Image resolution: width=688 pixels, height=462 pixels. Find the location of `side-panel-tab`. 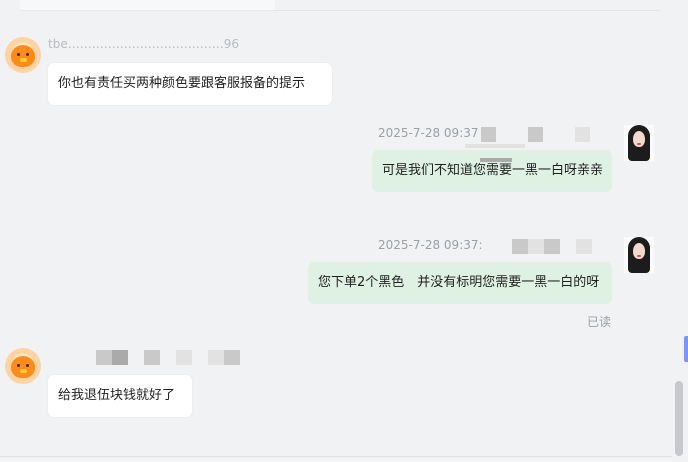

side-panel-tab is located at coordinates (686, 349).